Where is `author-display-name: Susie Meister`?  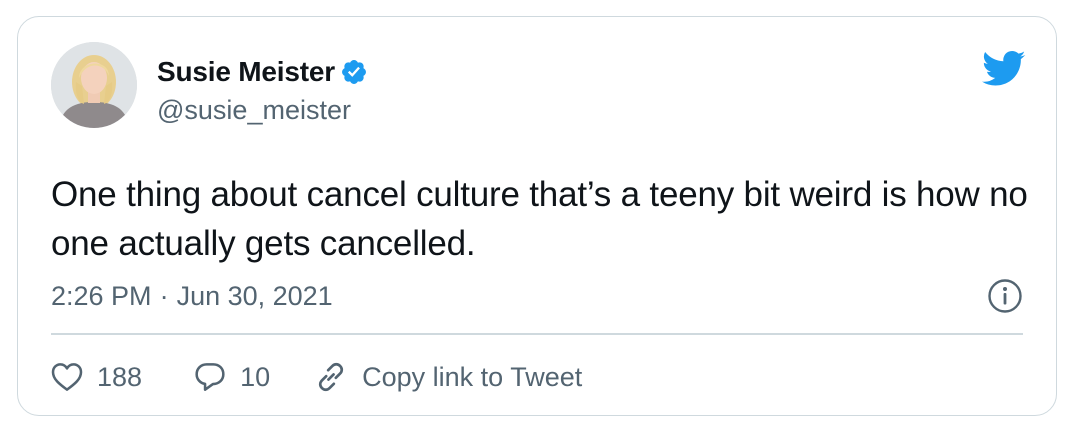 author-display-name: Susie Meister is located at coordinates (246, 72).